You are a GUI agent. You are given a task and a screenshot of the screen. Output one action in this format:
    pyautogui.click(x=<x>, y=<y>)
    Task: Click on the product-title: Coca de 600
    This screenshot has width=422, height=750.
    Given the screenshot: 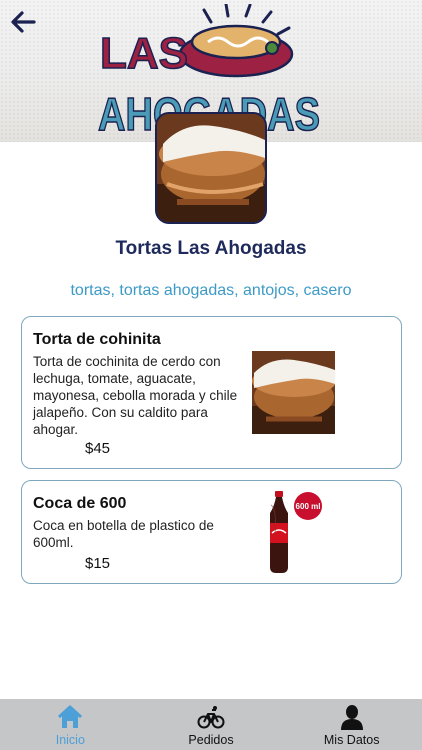 What is the action you would take?
    pyautogui.click(x=80, y=503)
    